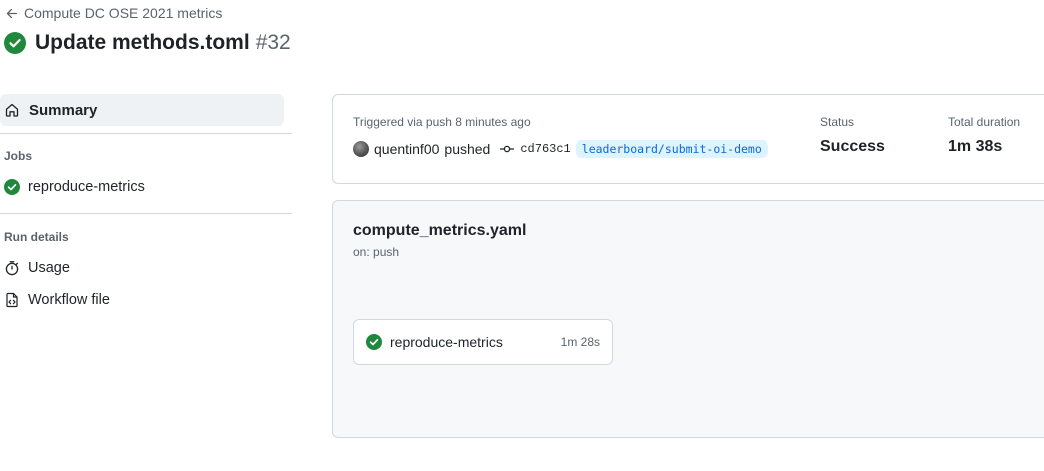 The width and height of the screenshot is (1044, 471). I want to click on sidebar-item-workflow-file: Workflow file, so click(57, 300).